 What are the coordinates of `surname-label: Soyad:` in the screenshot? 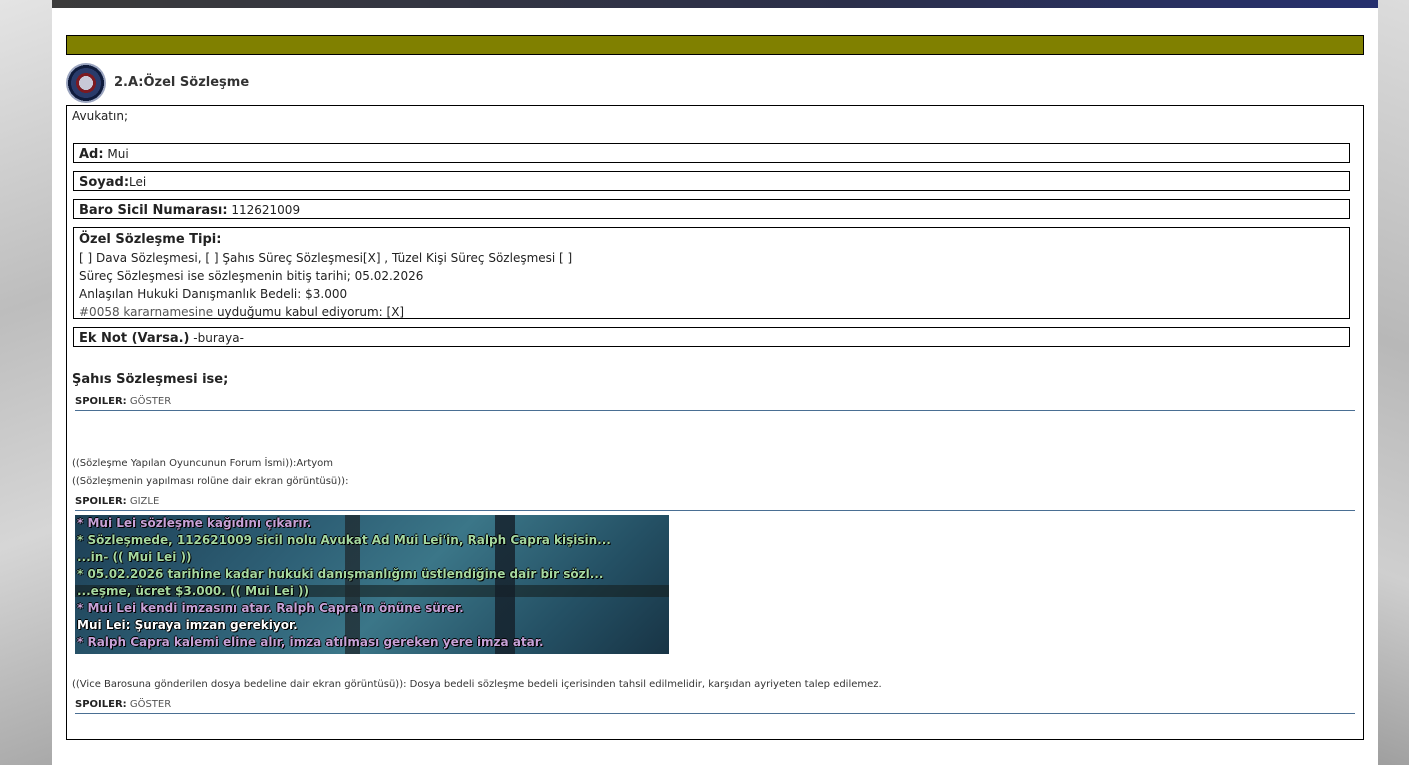 It's located at (104, 182).